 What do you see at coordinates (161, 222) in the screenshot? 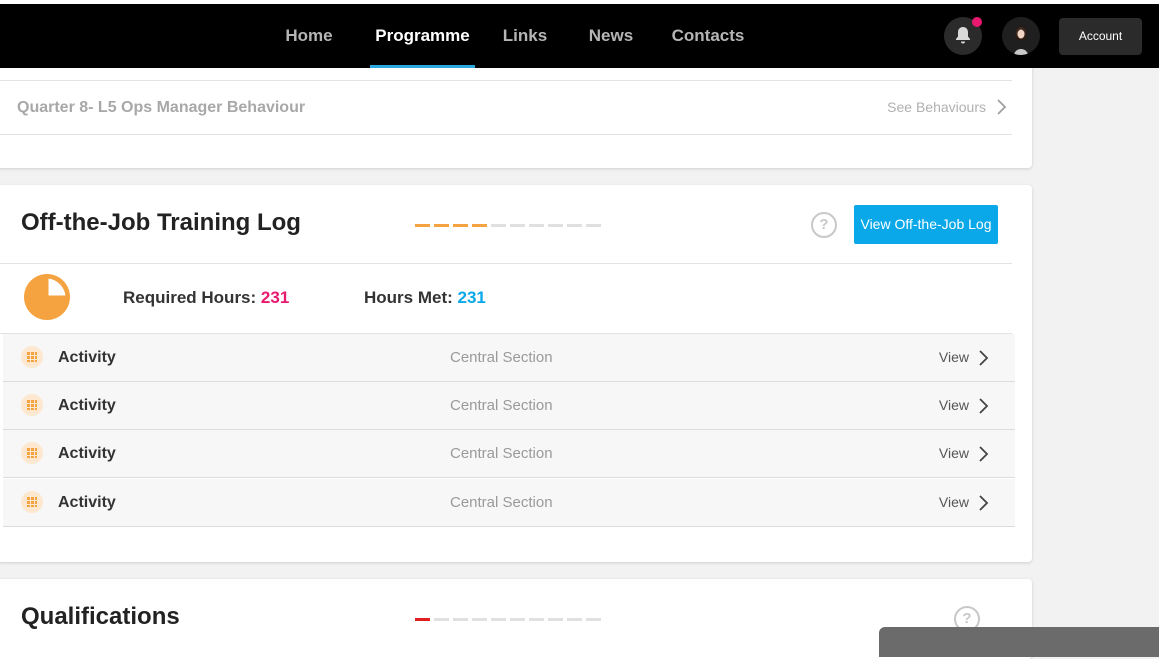
I see `otj-title: Off-the-Job Training Log` at bounding box center [161, 222].